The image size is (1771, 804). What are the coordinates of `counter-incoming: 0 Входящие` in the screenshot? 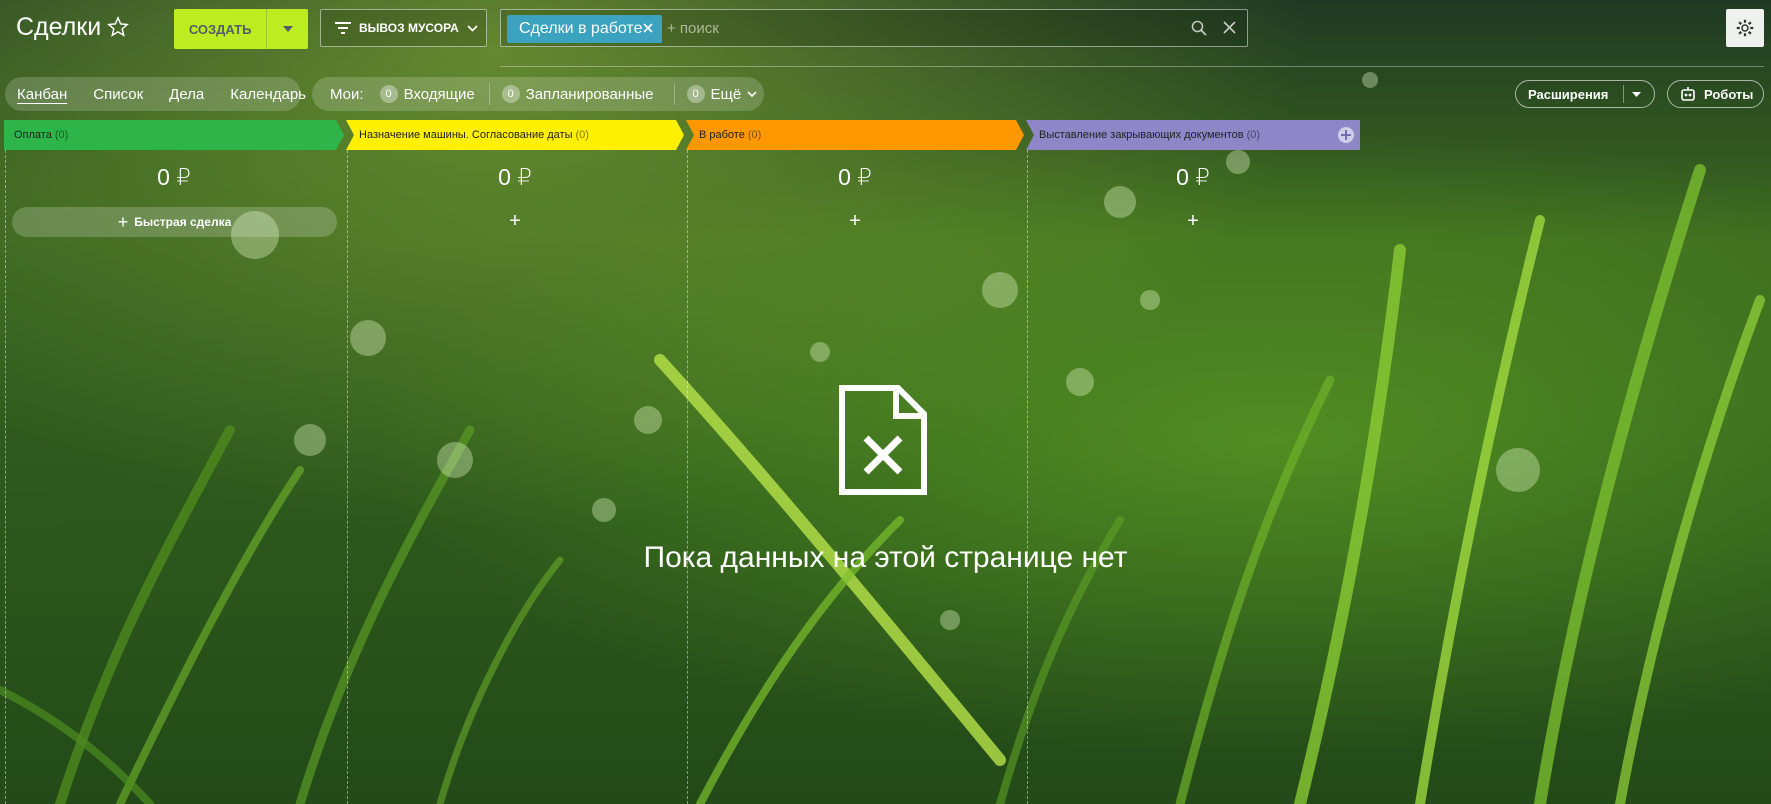 It's located at (427, 94).